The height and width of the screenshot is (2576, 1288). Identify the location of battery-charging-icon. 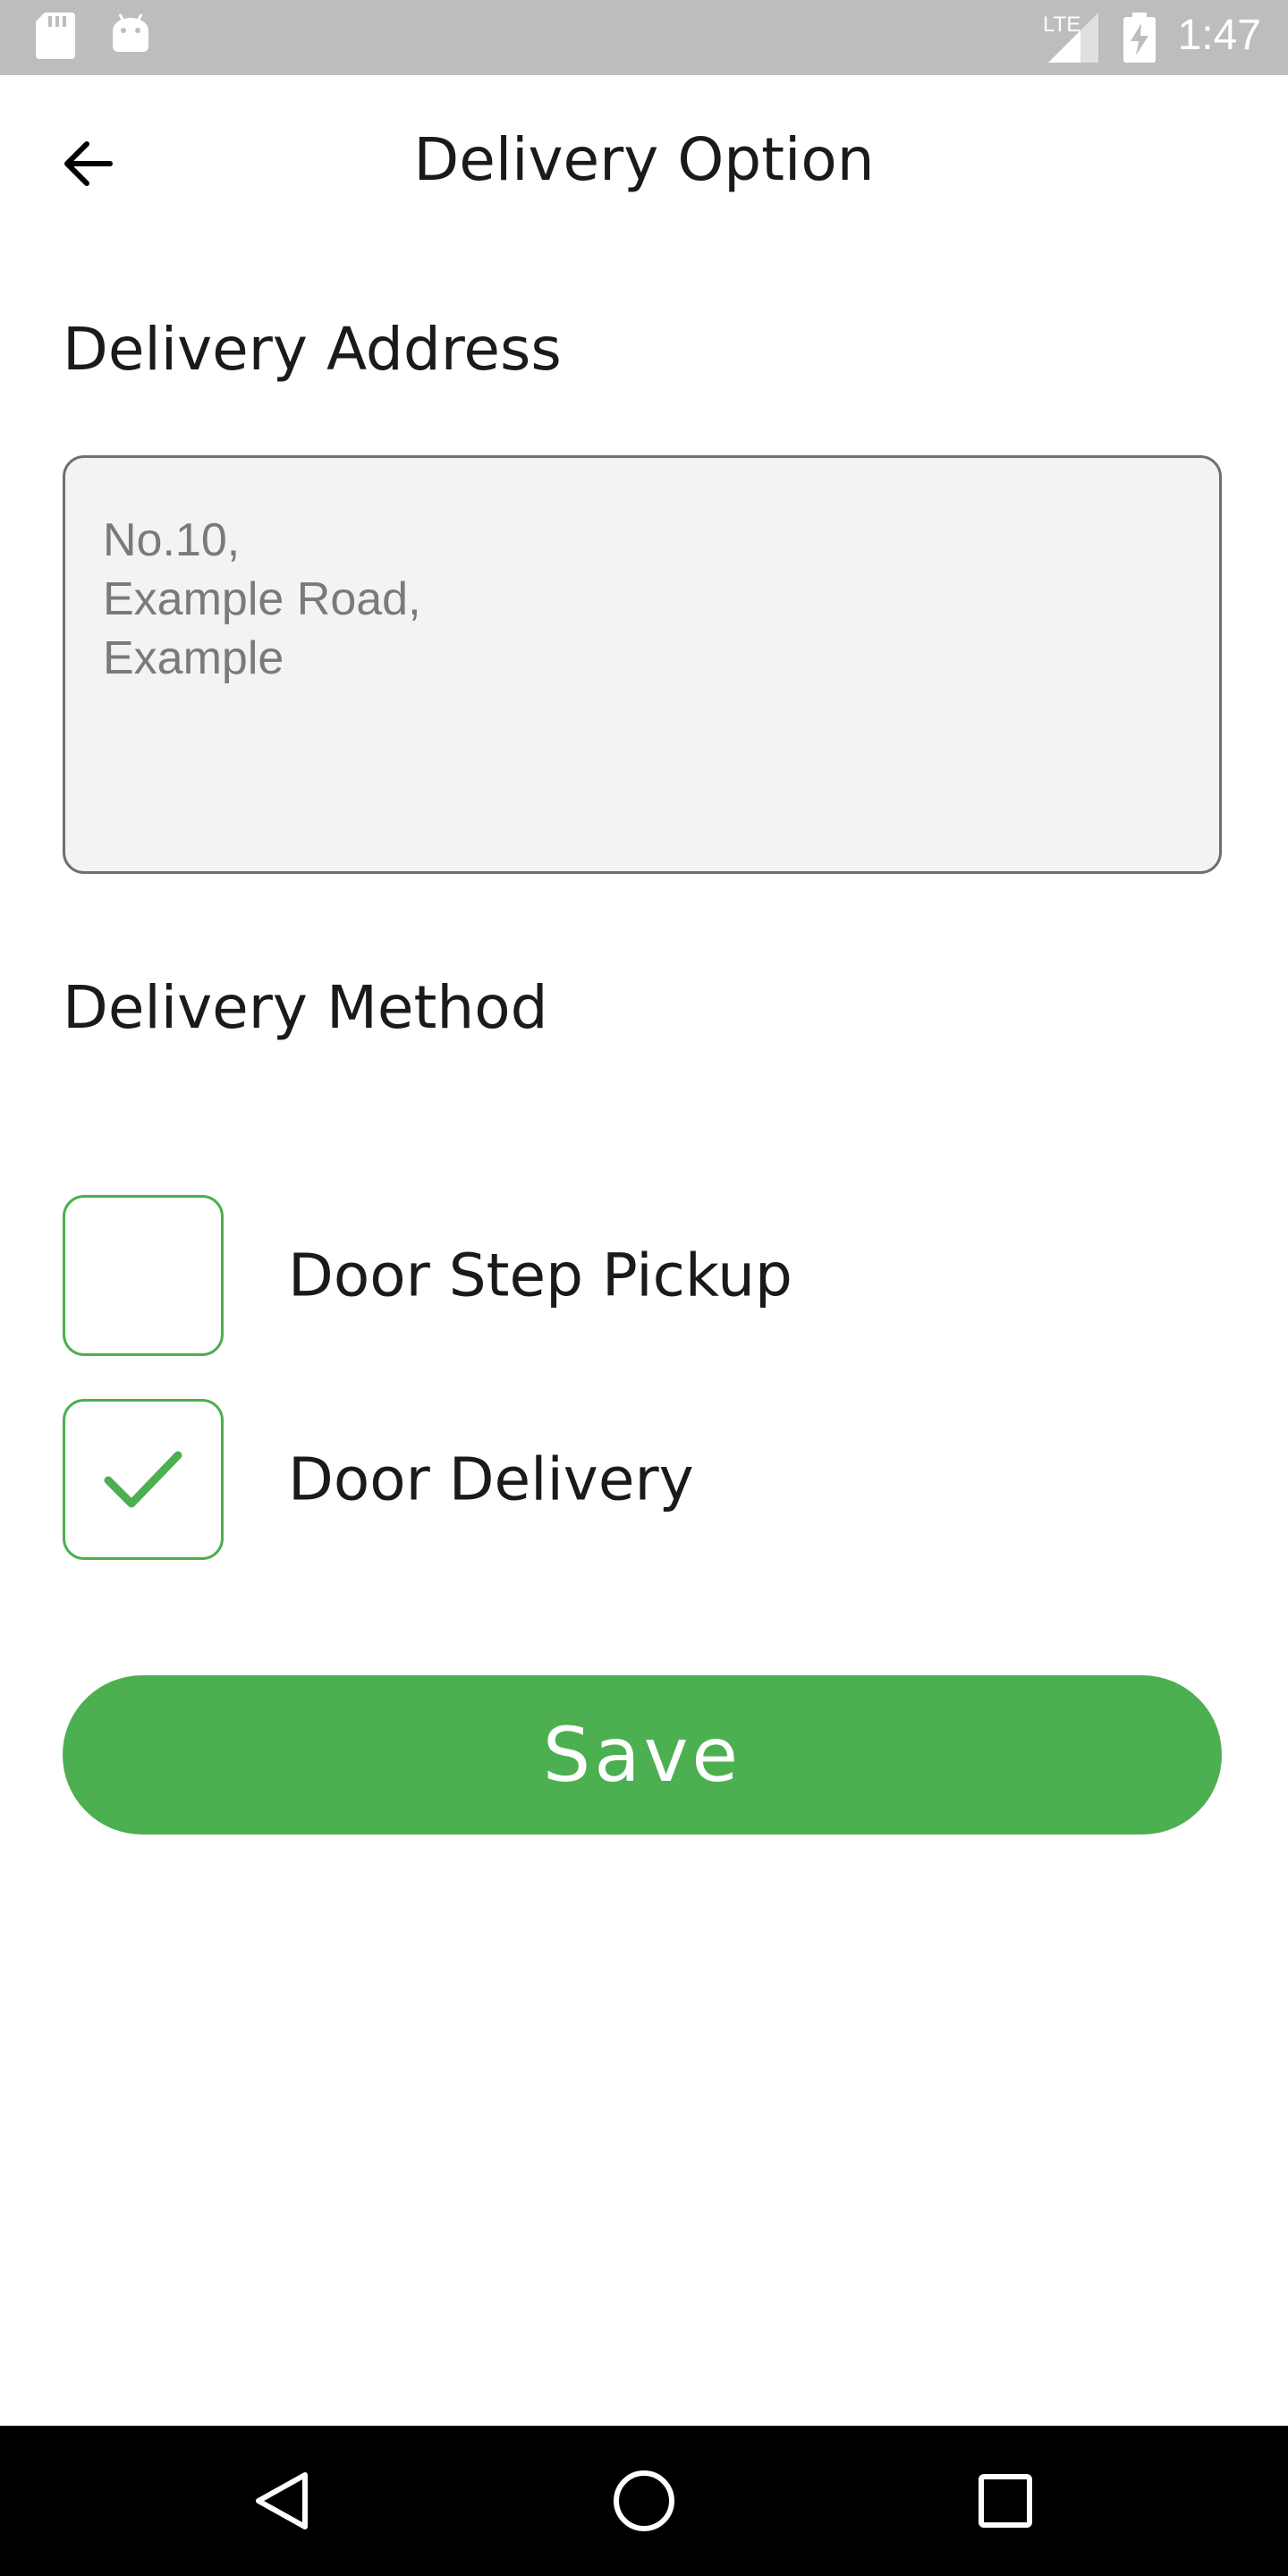
(1139, 39).